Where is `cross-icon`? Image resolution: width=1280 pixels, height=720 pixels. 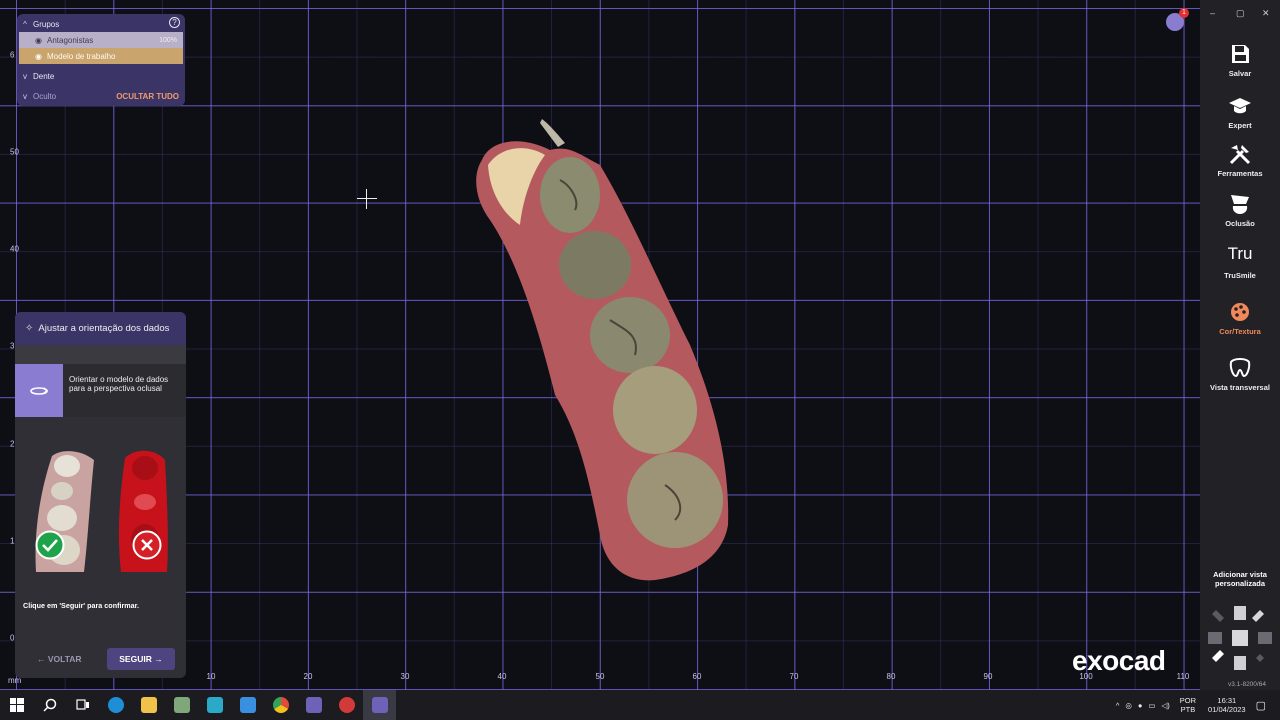 cross-icon is located at coordinates (147, 545).